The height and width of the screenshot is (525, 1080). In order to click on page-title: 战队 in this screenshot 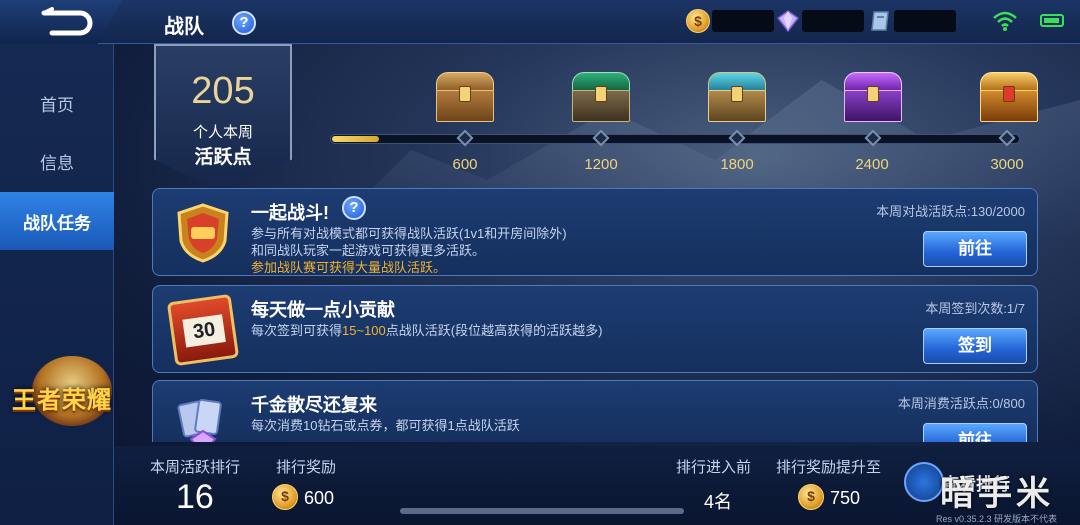, I will do `click(184, 27)`.